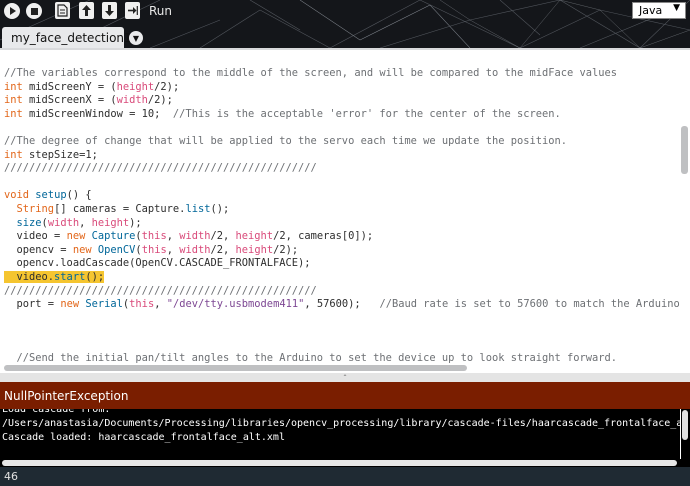 This screenshot has height=486, width=690. What do you see at coordinates (29, 222) in the screenshot?
I see `code-token: size` at bounding box center [29, 222].